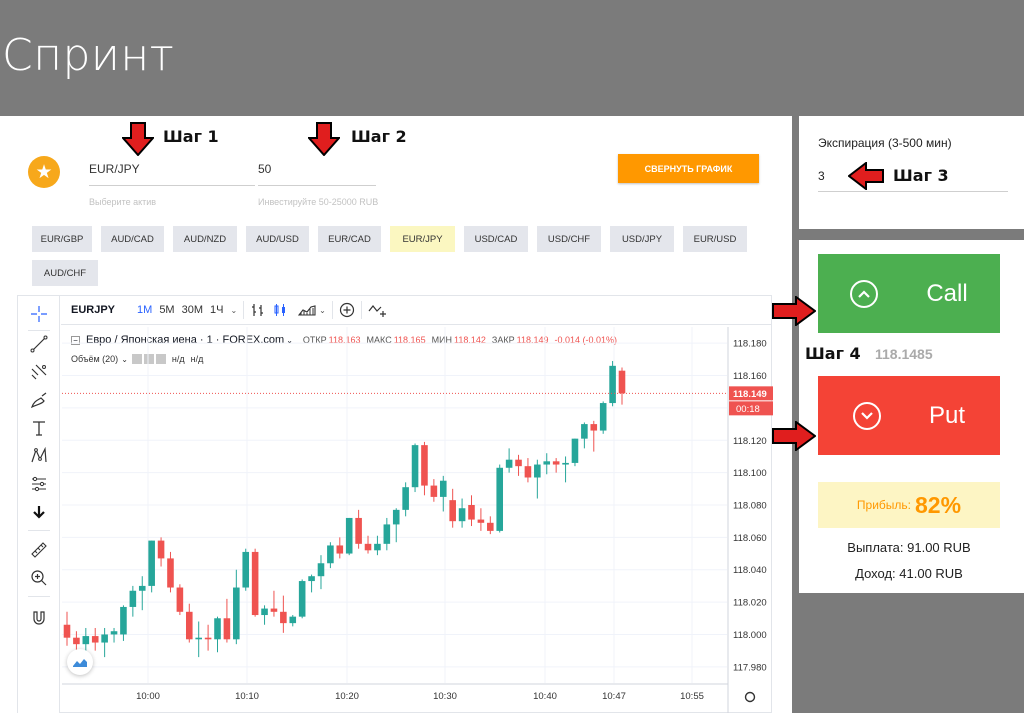  Describe the element at coordinates (821, 176) in the screenshot. I see `expiry-value: 3` at that location.